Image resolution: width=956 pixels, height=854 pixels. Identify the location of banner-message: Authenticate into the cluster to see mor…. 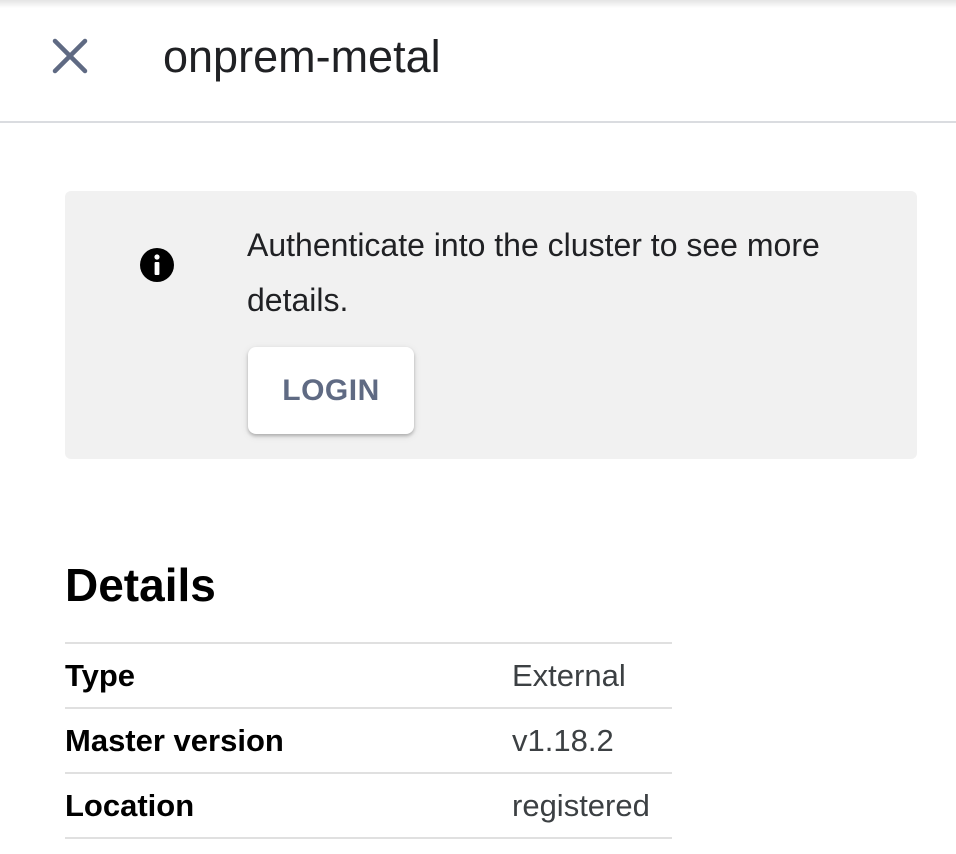
(533, 272).